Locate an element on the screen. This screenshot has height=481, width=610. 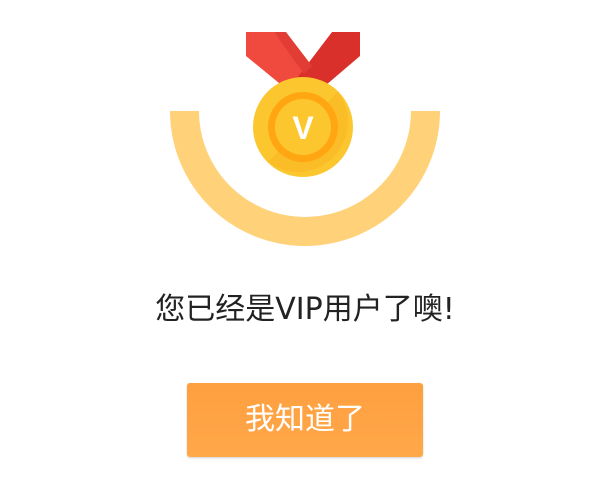
medal-letter: V is located at coordinates (303, 128).